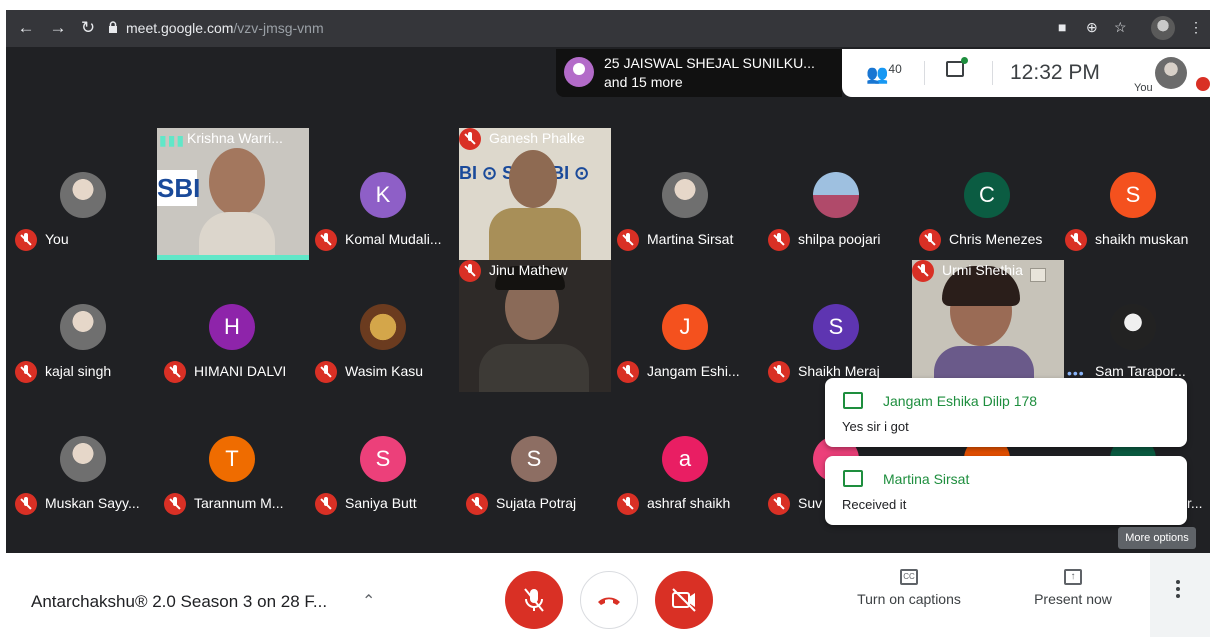 This screenshot has height=637, width=1210. I want to click on participant-name: Chris Menezes, so click(996, 239).